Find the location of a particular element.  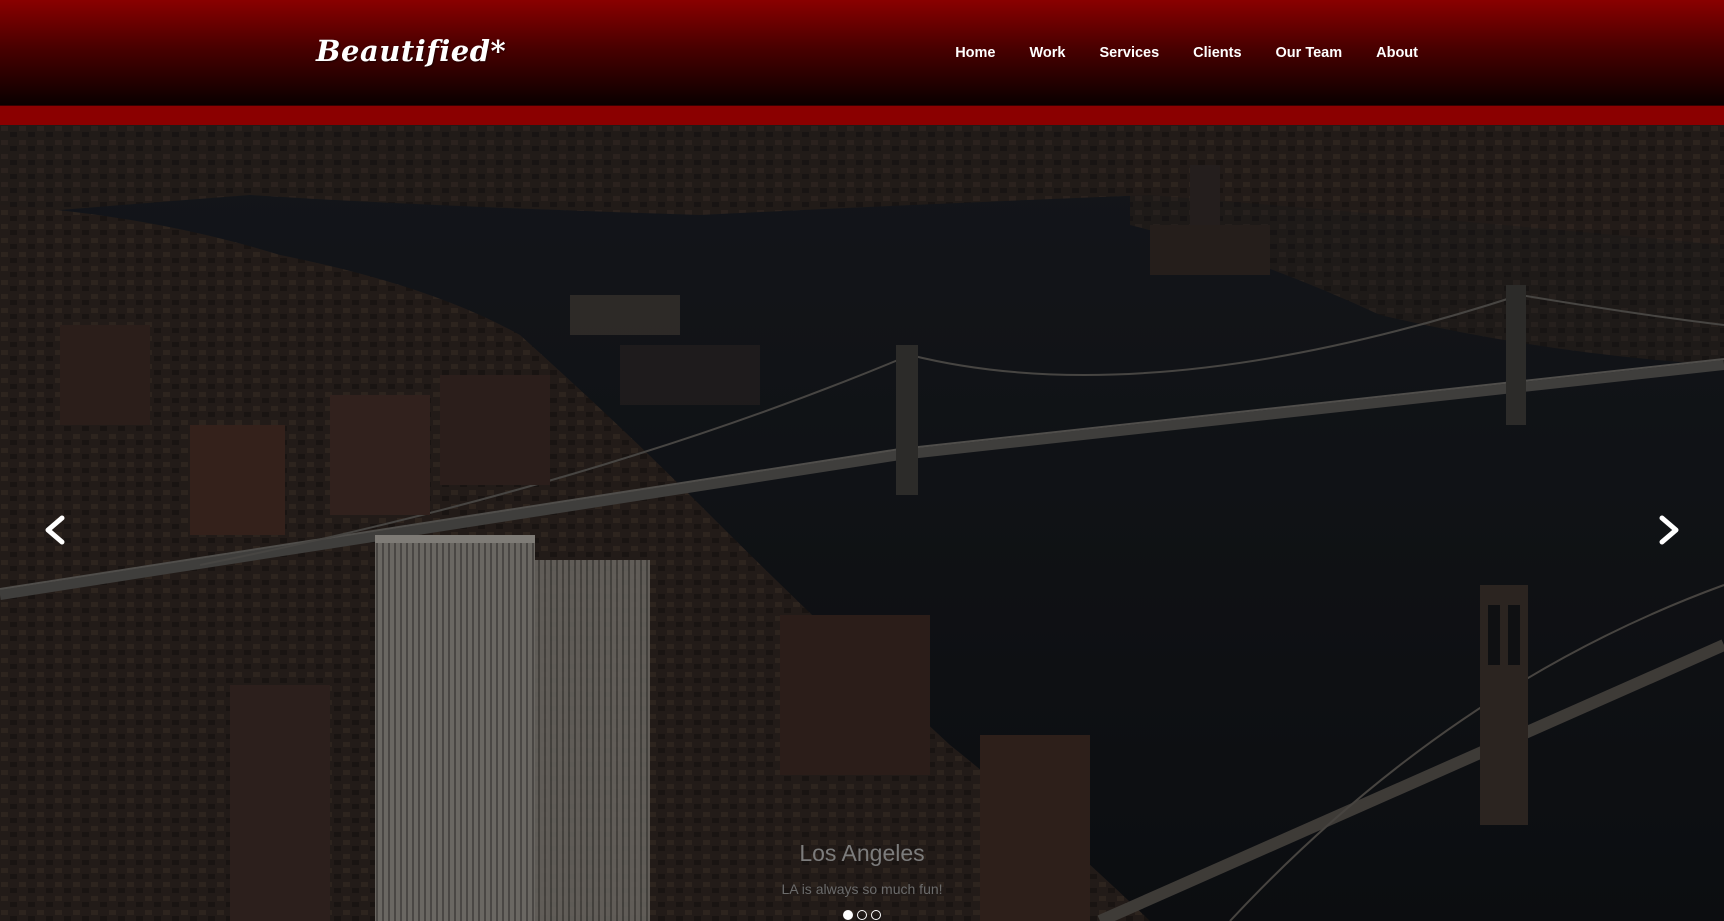

site-logo: Beautified* is located at coordinates (411, 51).